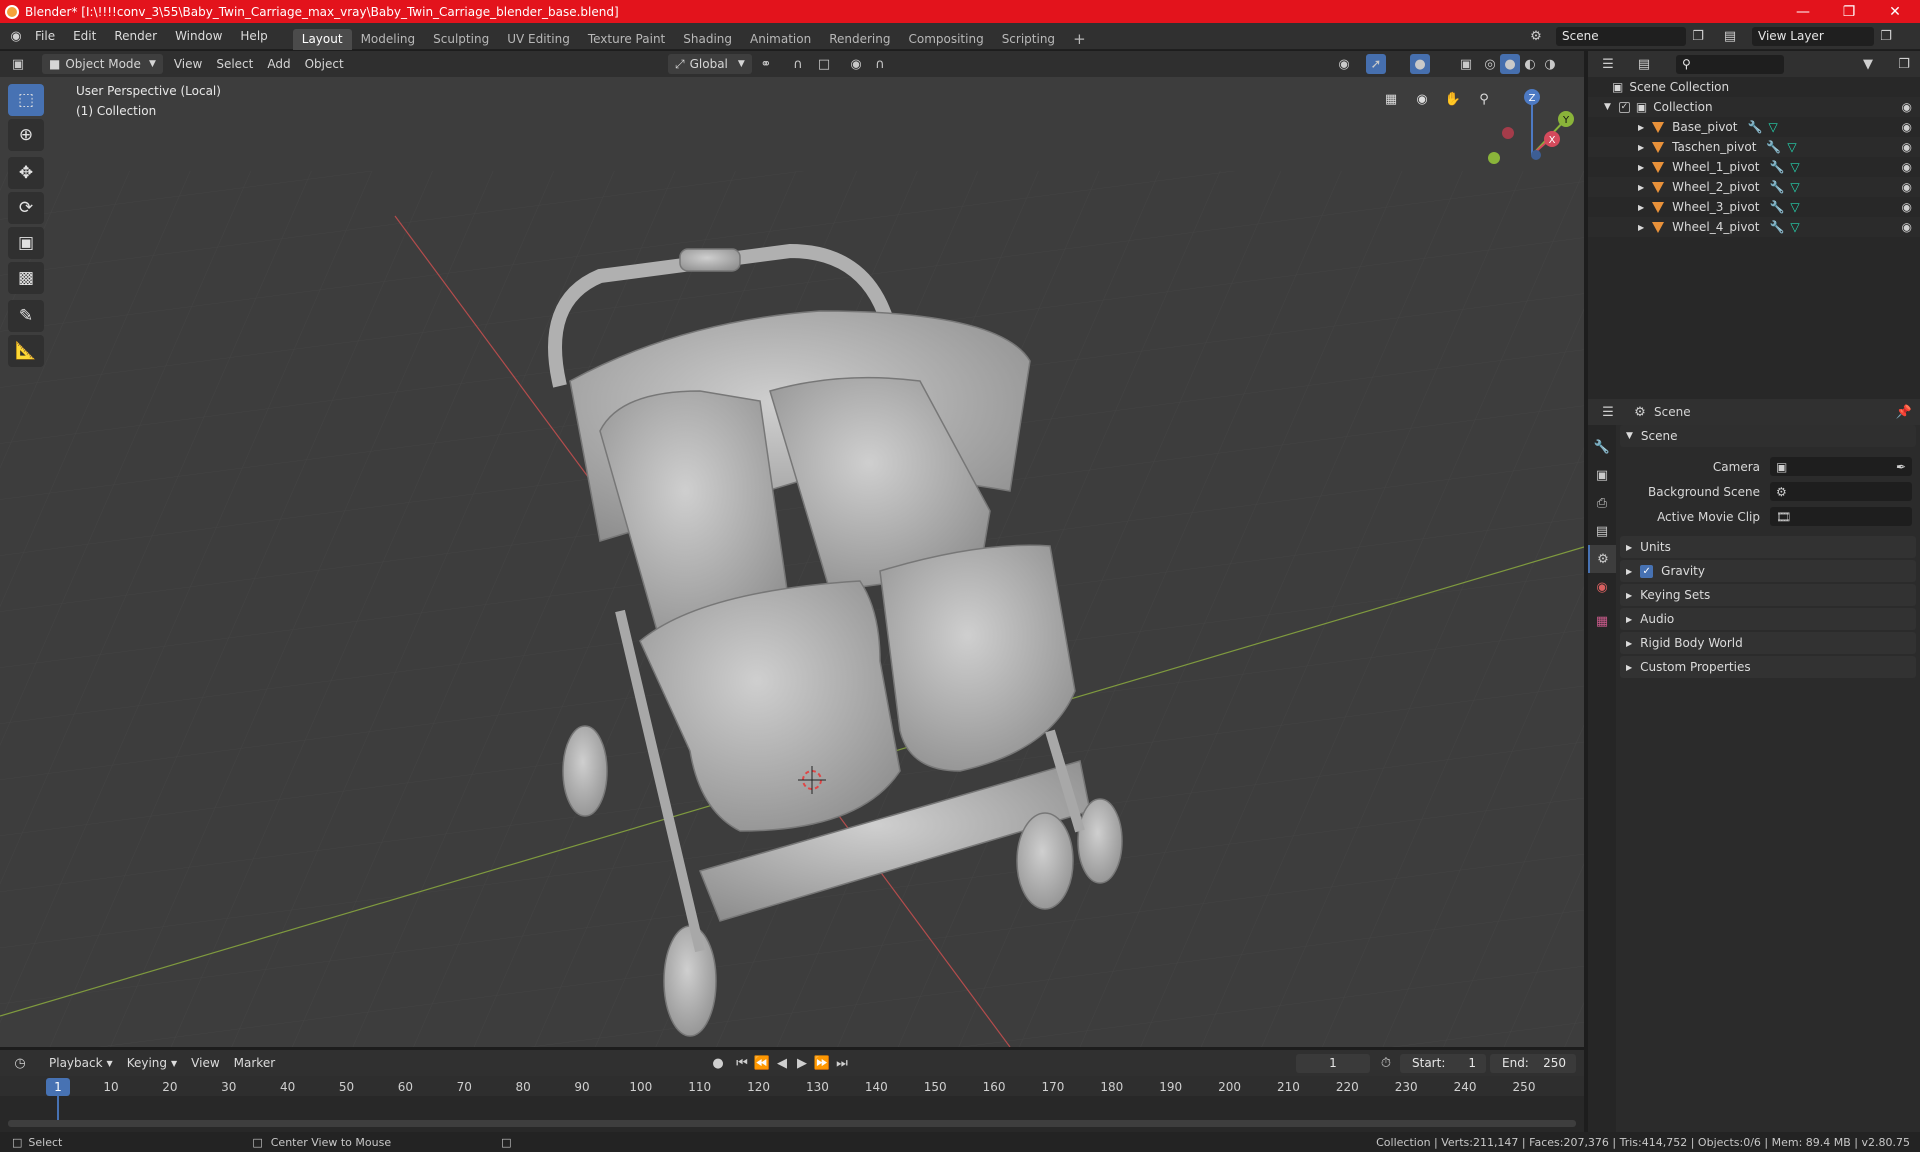  What do you see at coordinates (388, 39) in the screenshot?
I see `tab-modeling: Modeling` at bounding box center [388, 39].